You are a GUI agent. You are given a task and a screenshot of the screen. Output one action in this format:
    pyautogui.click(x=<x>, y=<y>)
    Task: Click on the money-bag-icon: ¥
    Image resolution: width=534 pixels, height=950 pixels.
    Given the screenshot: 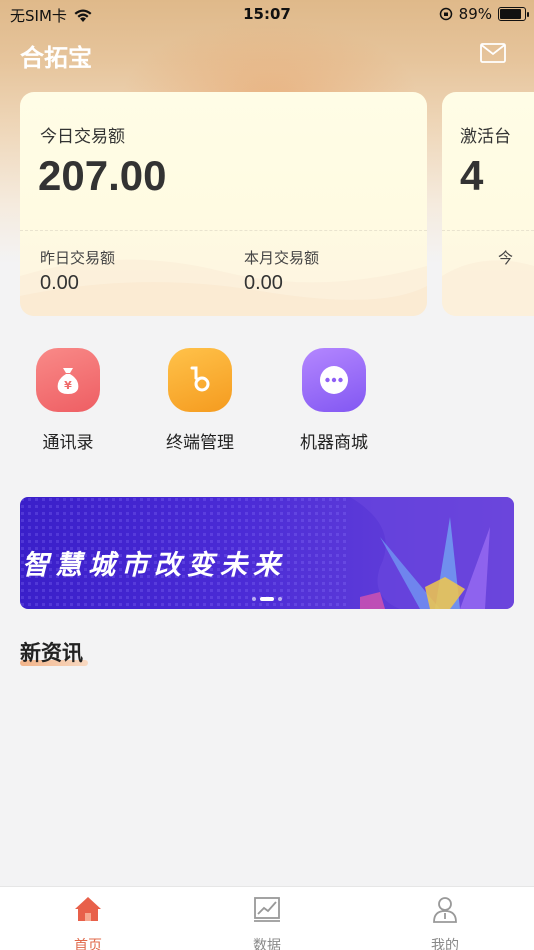 What is the action you would take?
    pyautogui.click(x=68, y=380)
    